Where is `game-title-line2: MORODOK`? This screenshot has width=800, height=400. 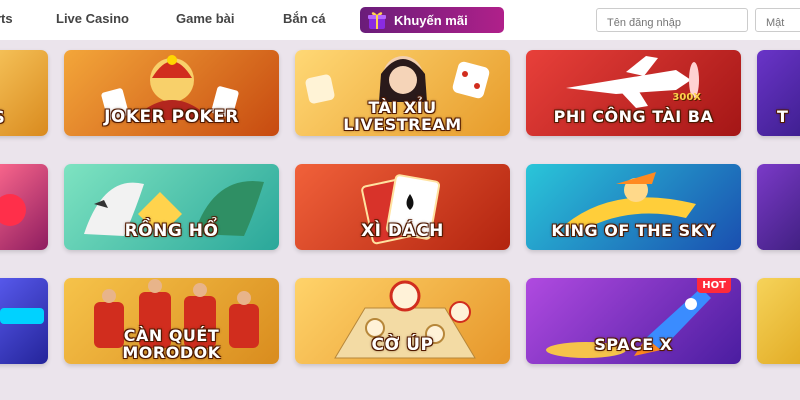 game-title-line2: MORODOK is located at coordinates (171, 352).